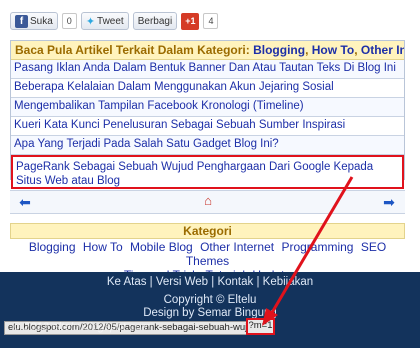 The width and height of the screenshot is (420, 348). What do you see at coordinates (279, 50) in the screenshot?
I see `related-category-link-blogging: Blogging` at bounding box center [279, 50].